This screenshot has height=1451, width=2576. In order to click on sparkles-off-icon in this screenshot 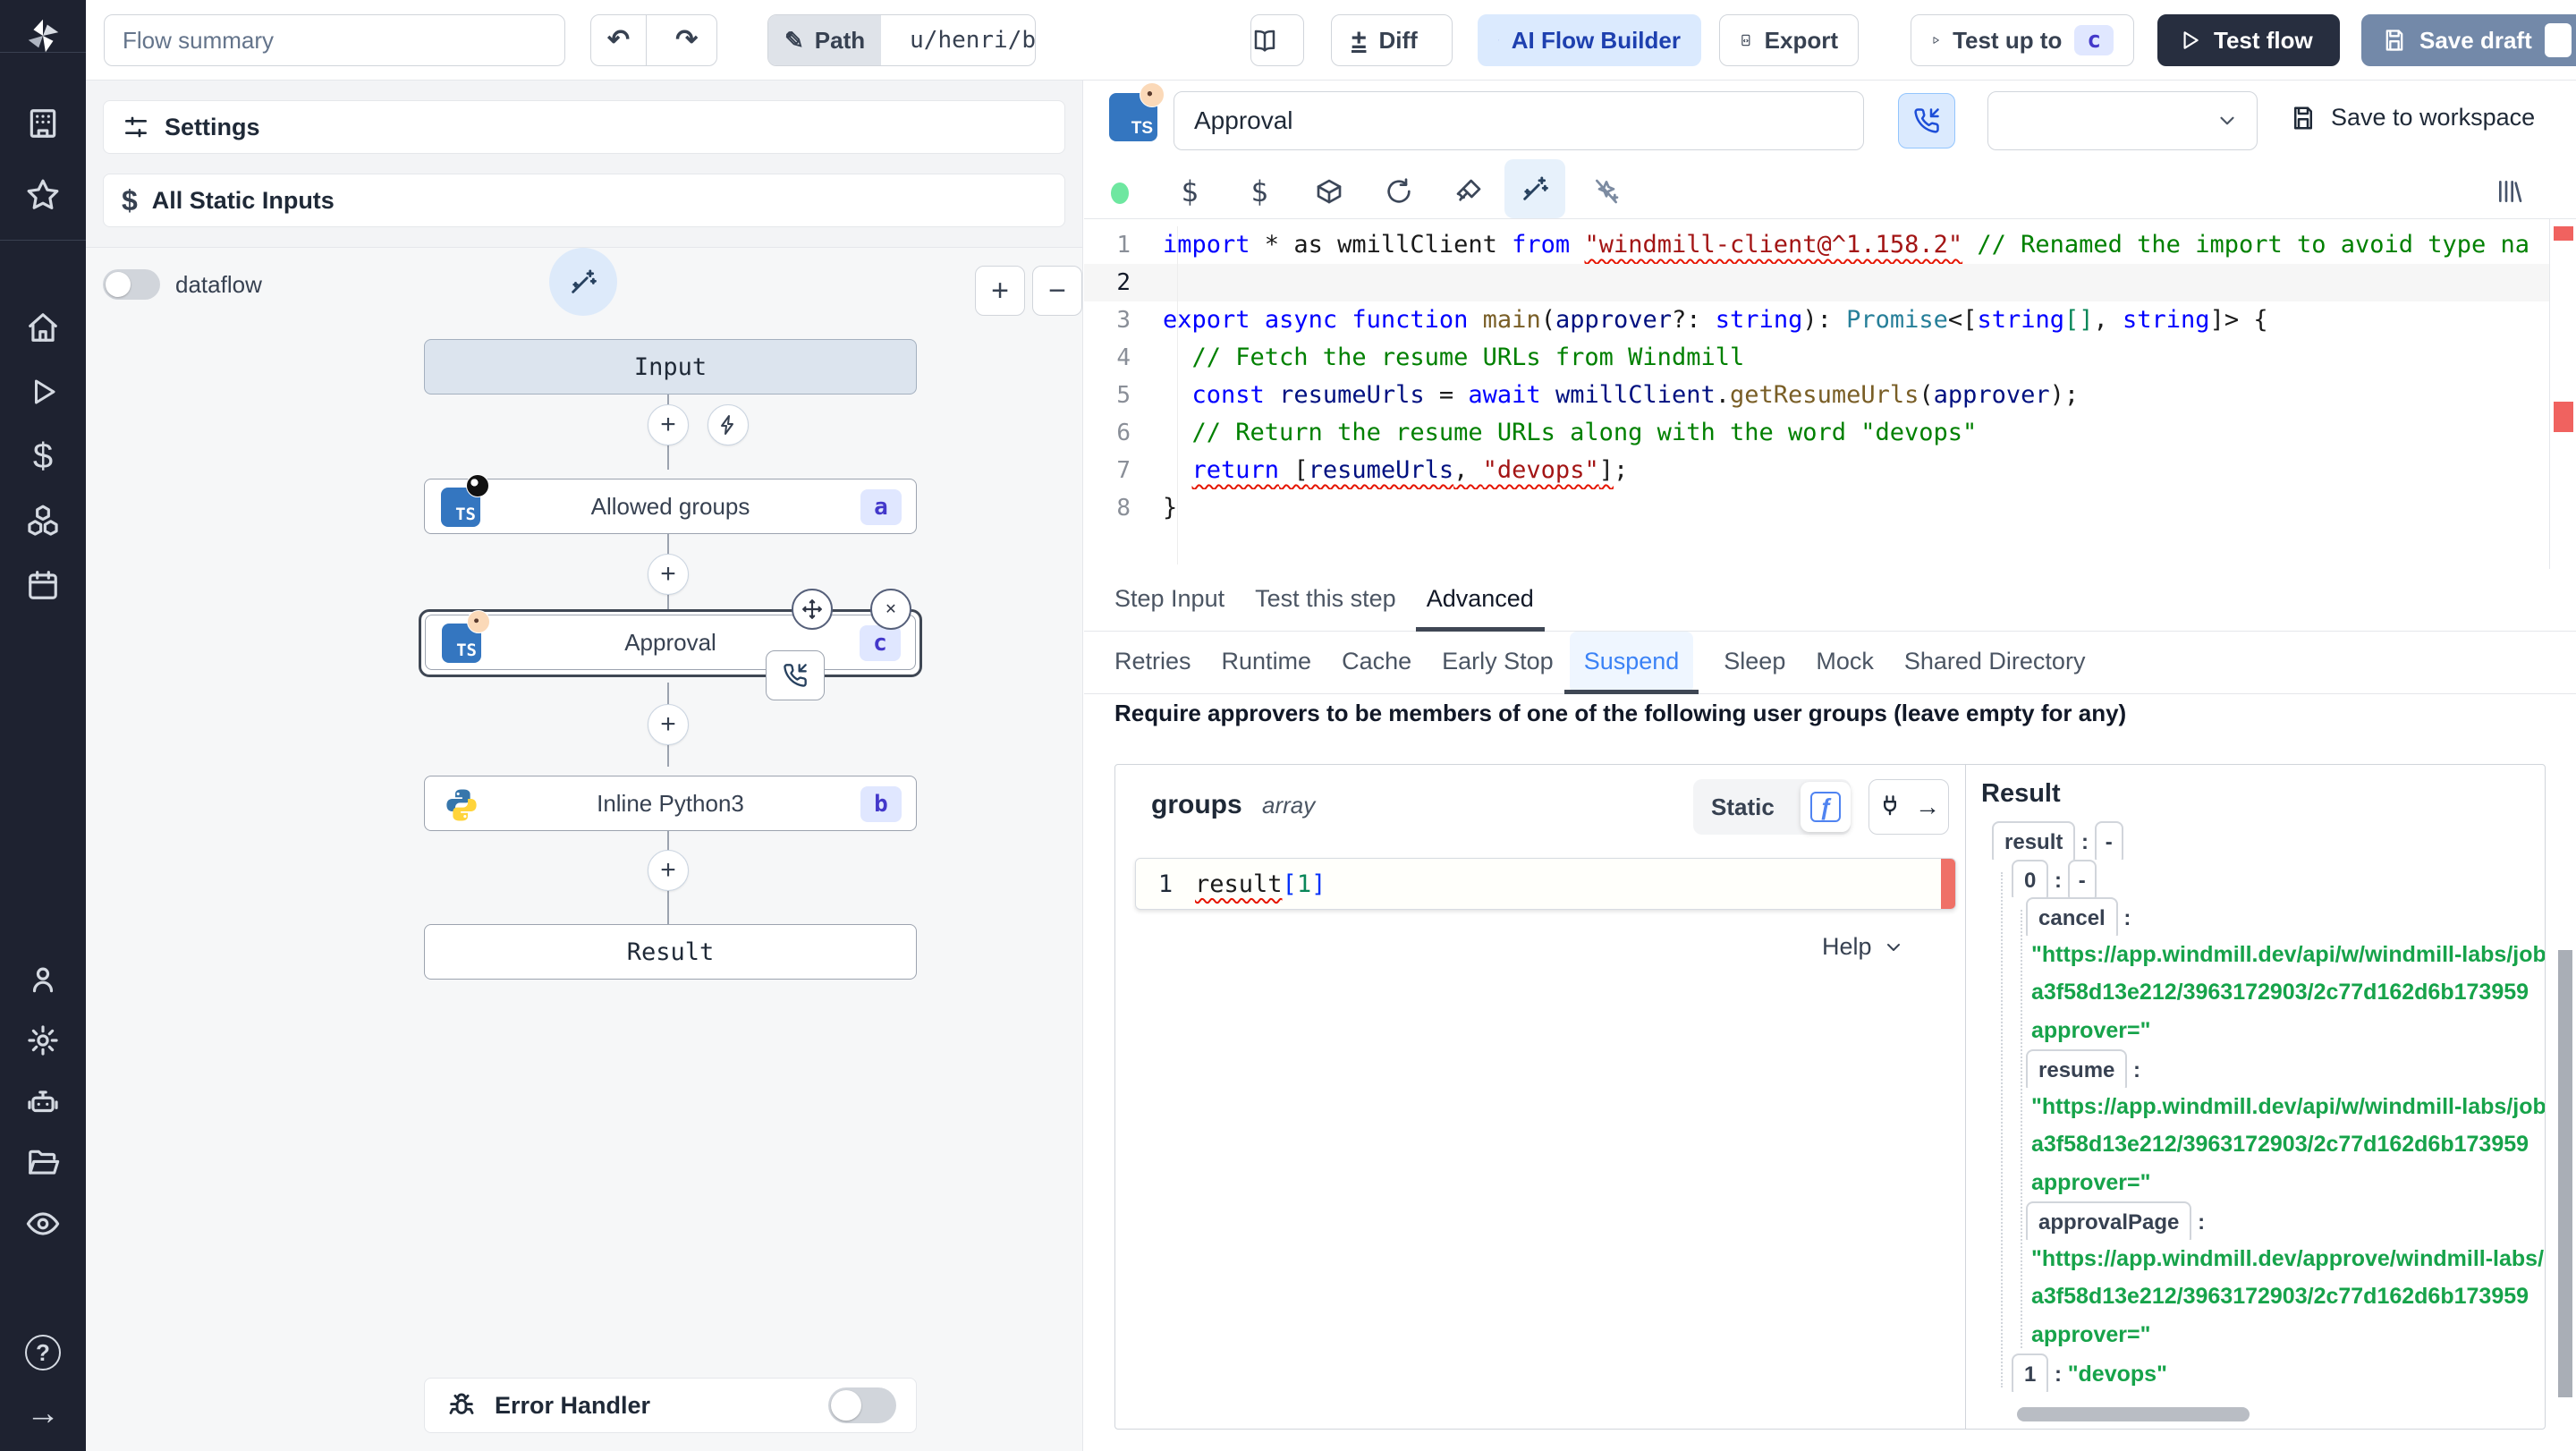, I will do `click(1606, 191)`.